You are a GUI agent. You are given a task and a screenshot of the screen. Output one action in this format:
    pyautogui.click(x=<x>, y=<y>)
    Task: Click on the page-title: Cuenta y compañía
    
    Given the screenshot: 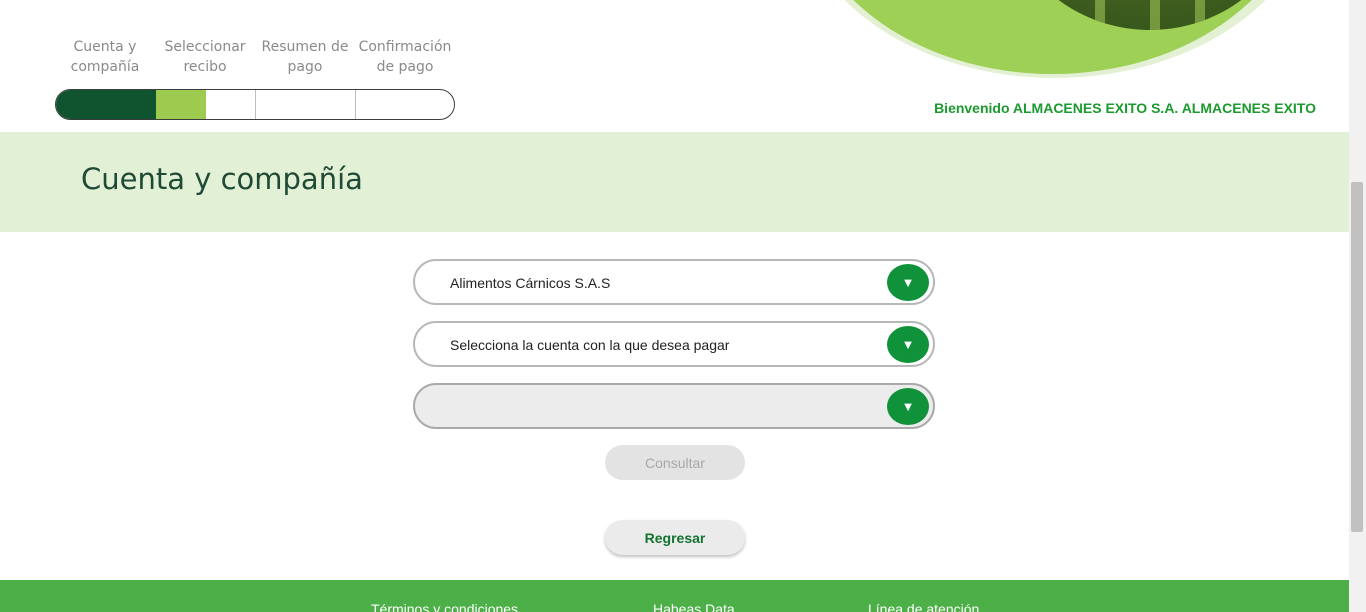 What is the action you would take?
    pyautogui.click(x=222, y=179)
    